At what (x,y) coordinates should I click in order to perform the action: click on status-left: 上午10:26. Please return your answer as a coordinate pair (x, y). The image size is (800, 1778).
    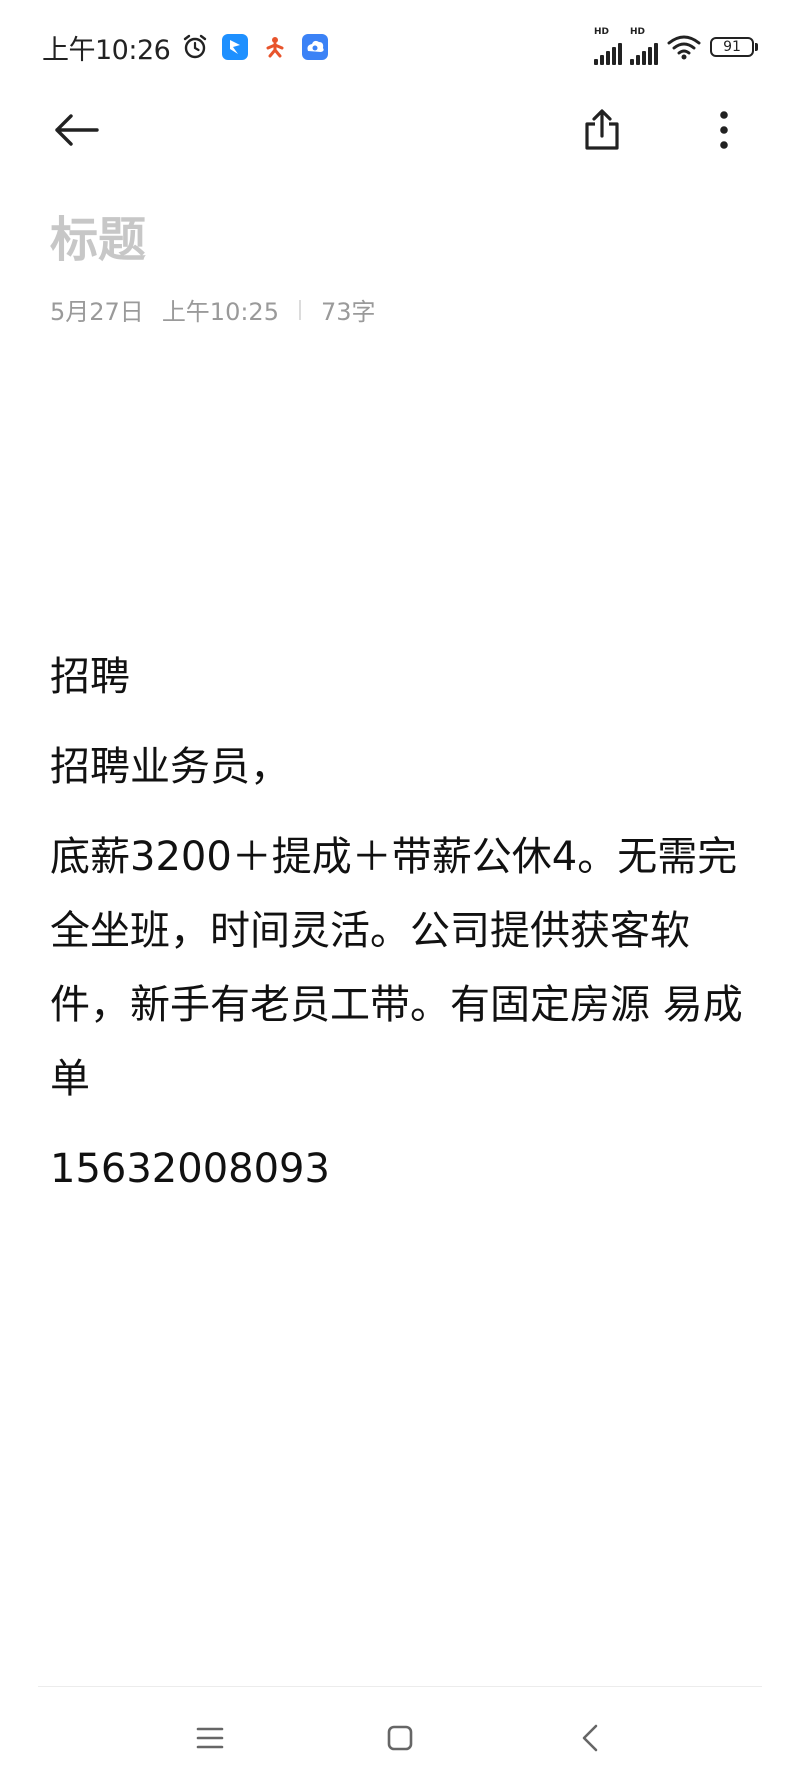
    Looking at the image, I should click on (186, 47).